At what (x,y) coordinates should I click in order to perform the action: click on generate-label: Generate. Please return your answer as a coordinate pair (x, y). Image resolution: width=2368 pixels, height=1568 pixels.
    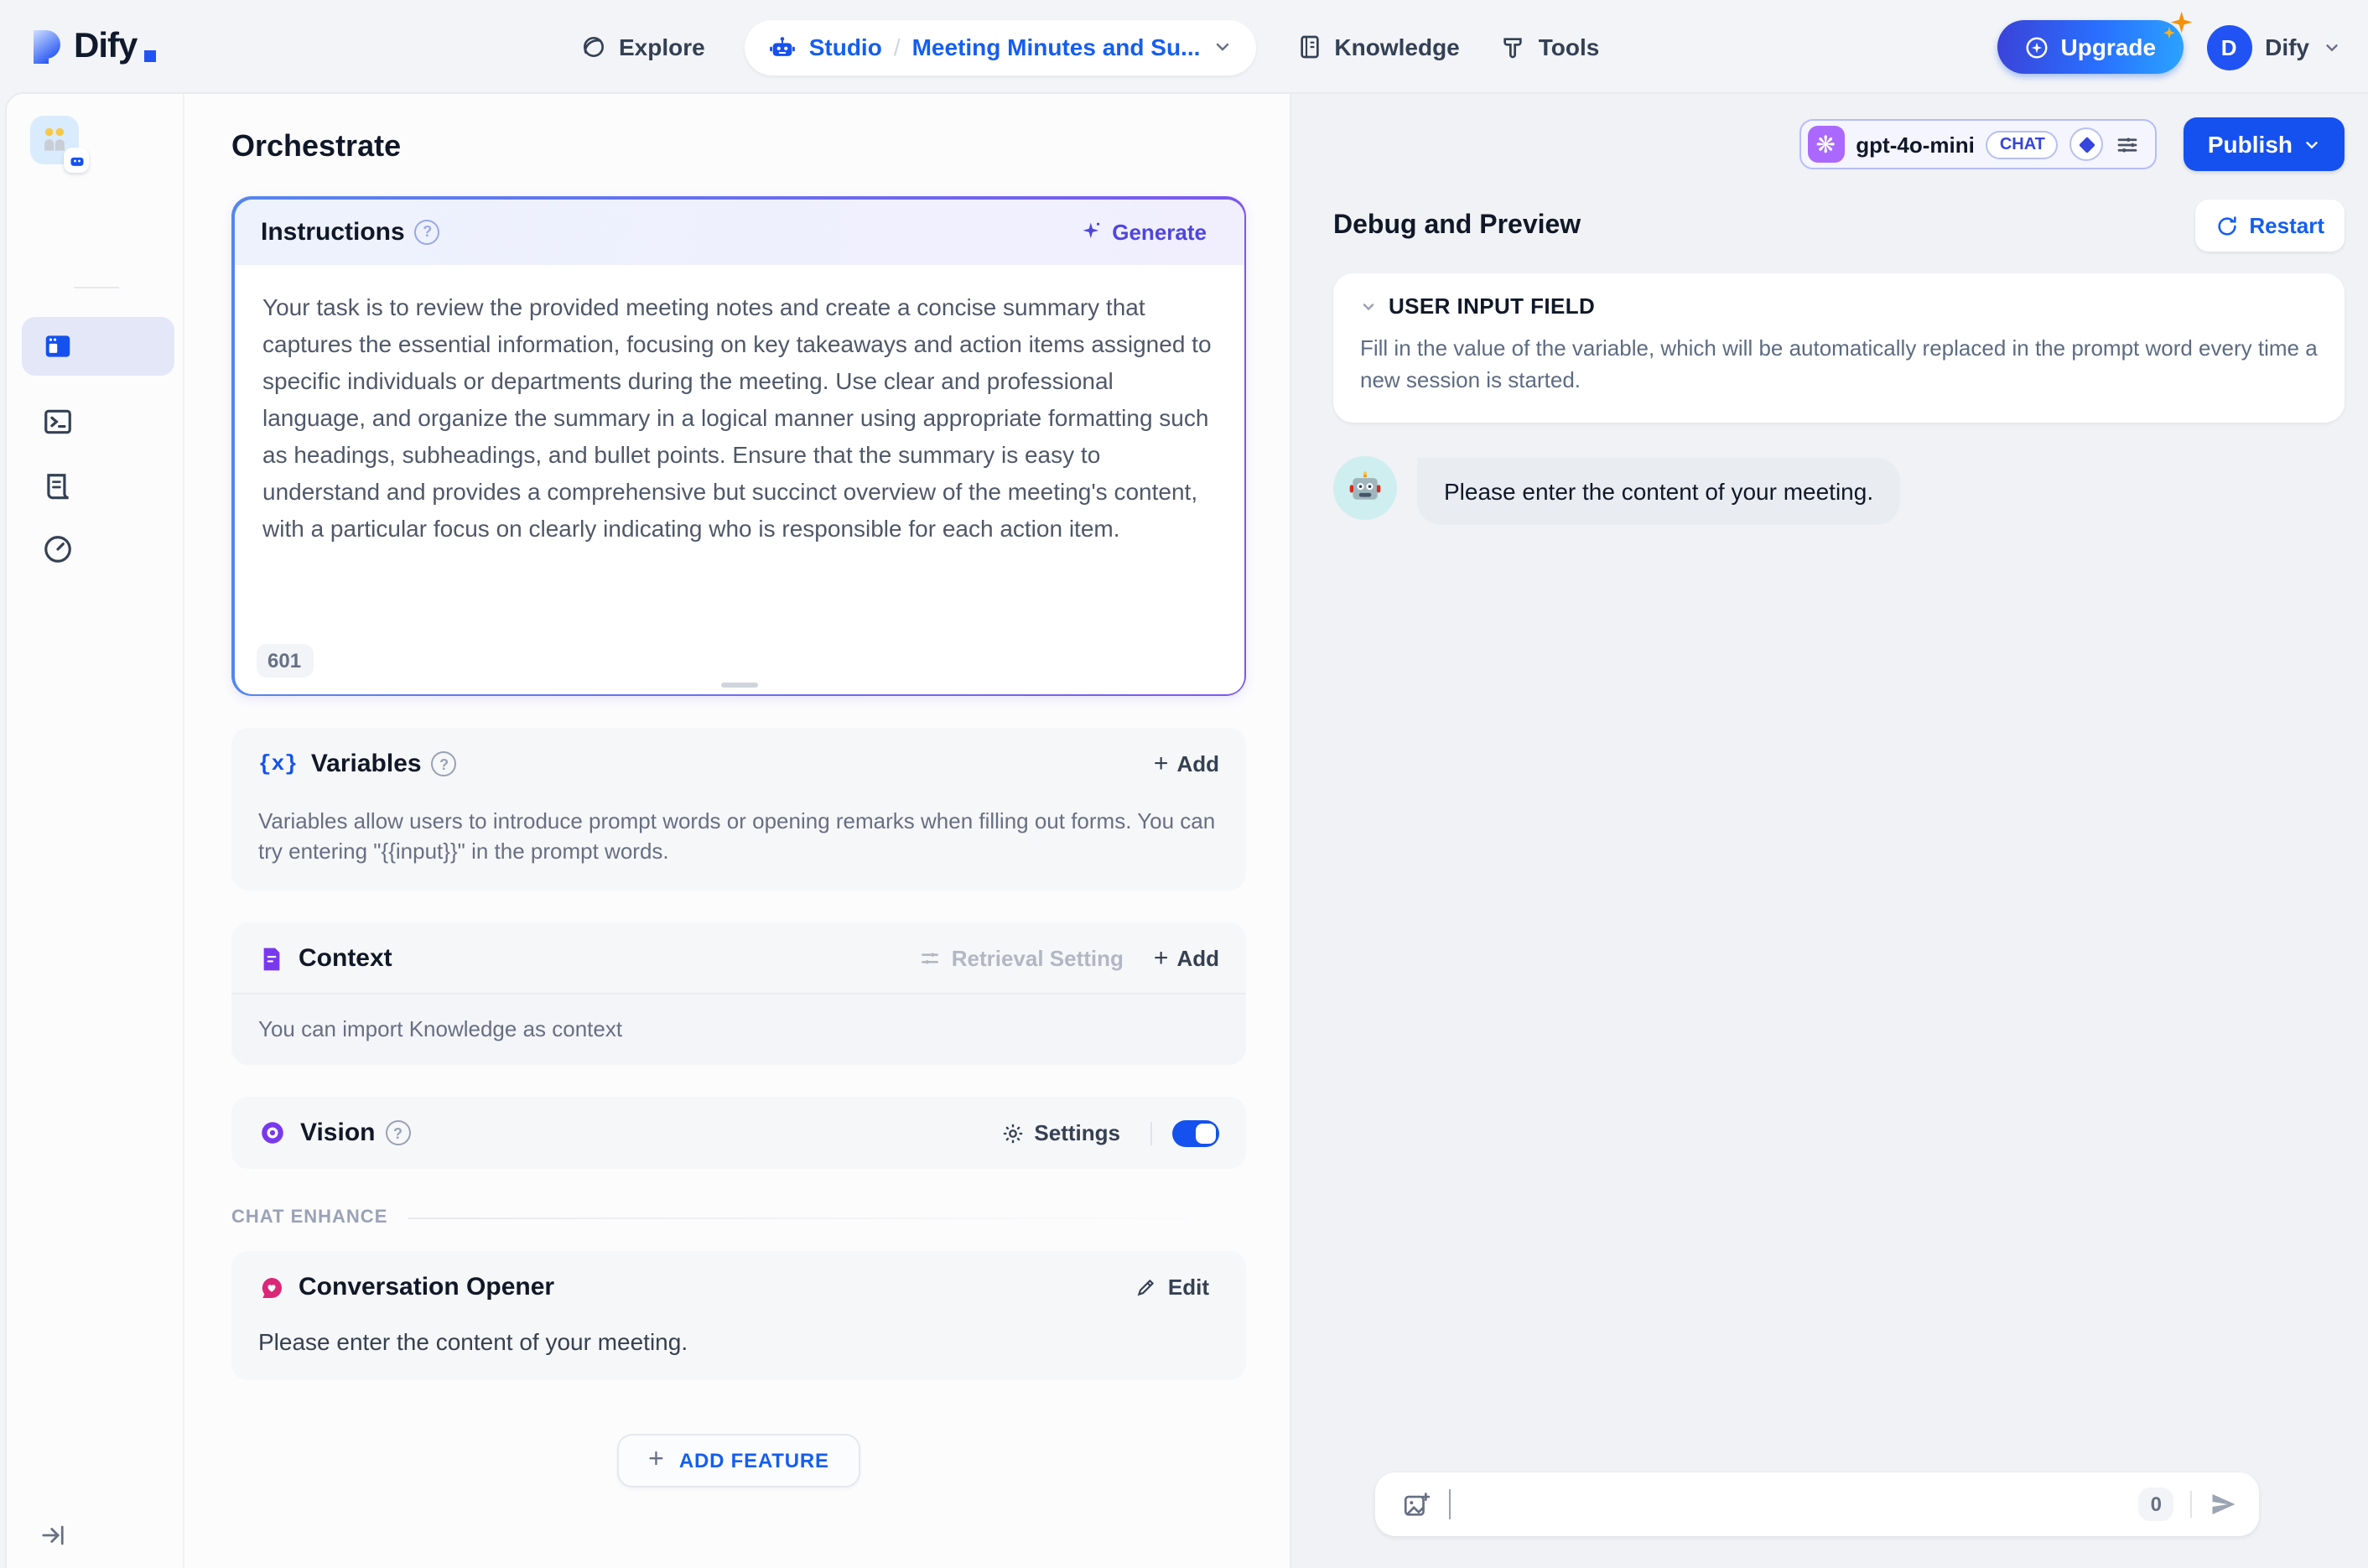
    Looking at the image, I should click on (1159, 231).